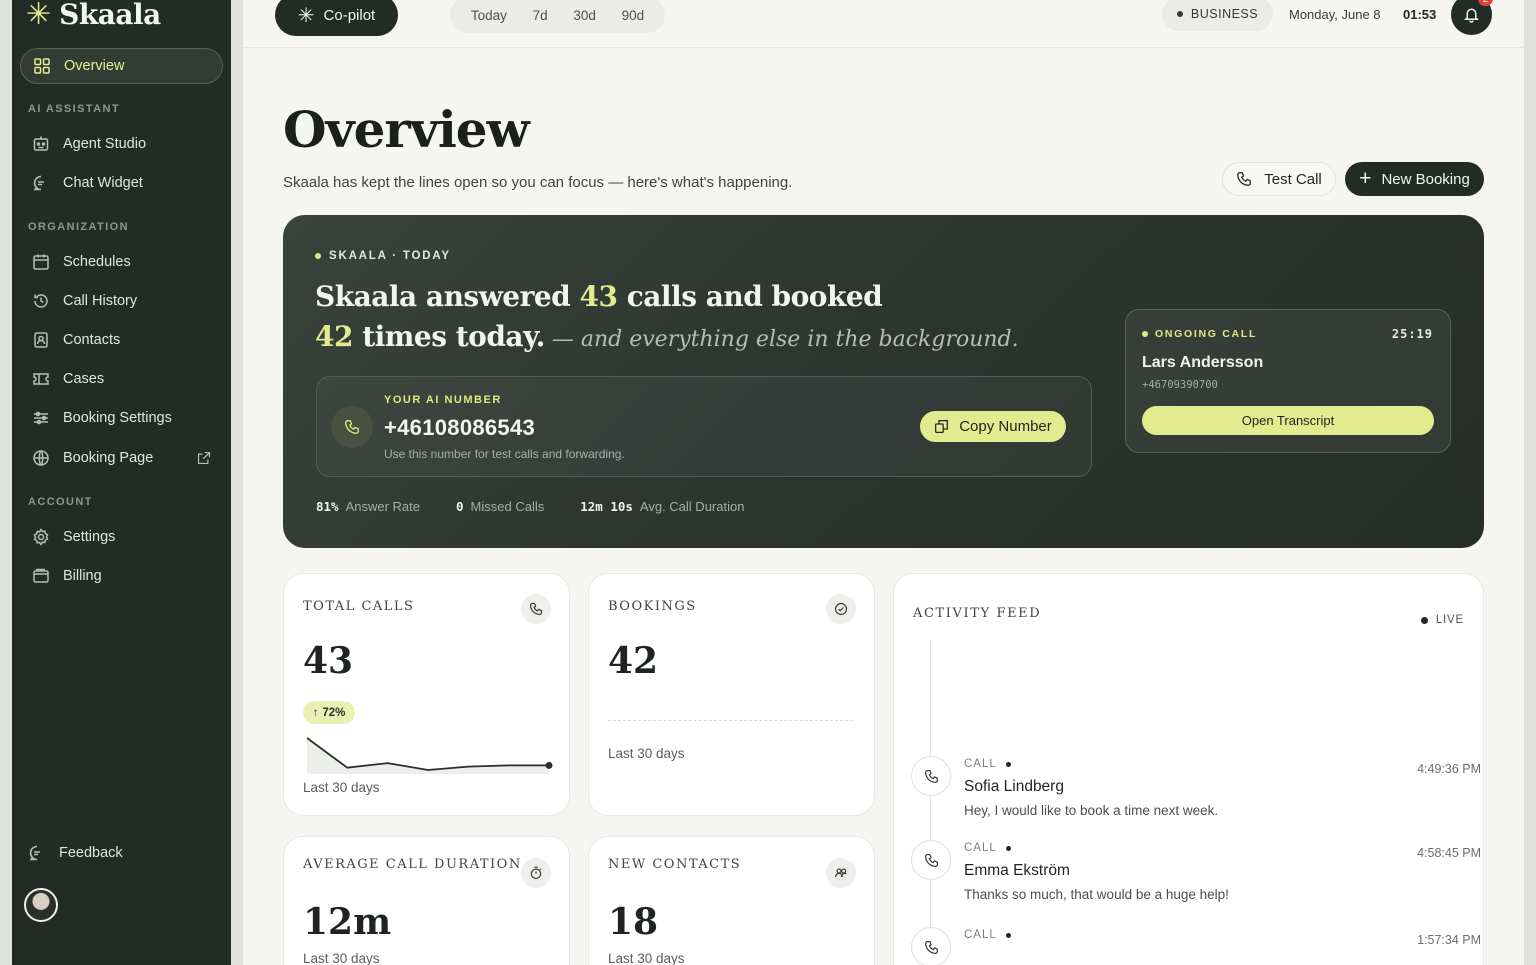  What do you see at coordinates (507, 506) in the screenshot?
I see `stat-label: Missed Calls` at bounding box center [507, 506].